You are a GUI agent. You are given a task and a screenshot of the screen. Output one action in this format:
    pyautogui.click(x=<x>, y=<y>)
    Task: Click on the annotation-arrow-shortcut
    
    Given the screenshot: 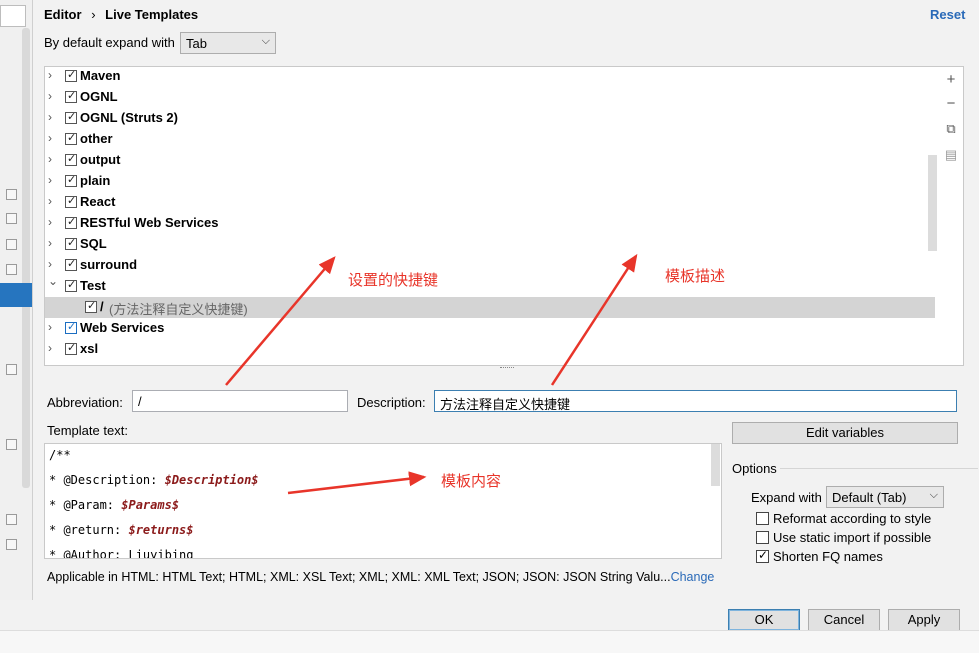 What is the action you would take?
    pyautogui.click(x=280, y=321)
    